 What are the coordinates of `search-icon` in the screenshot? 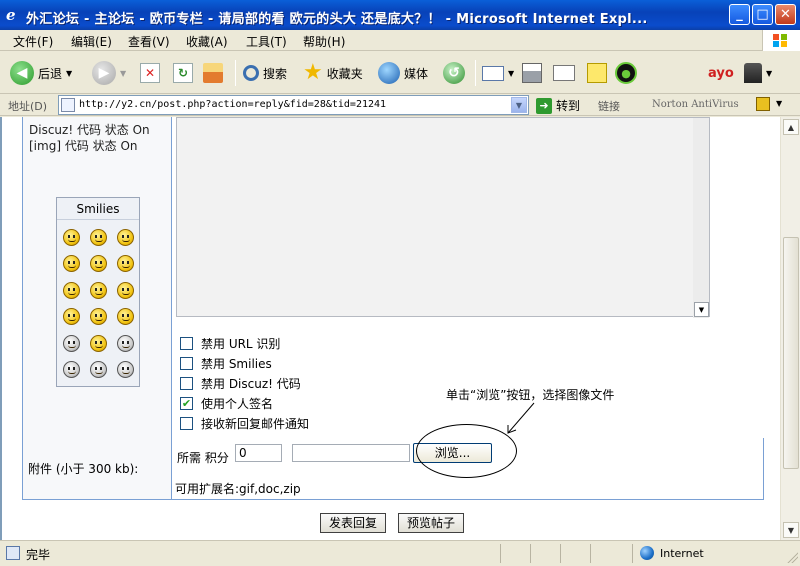 It's located at (251, 73).